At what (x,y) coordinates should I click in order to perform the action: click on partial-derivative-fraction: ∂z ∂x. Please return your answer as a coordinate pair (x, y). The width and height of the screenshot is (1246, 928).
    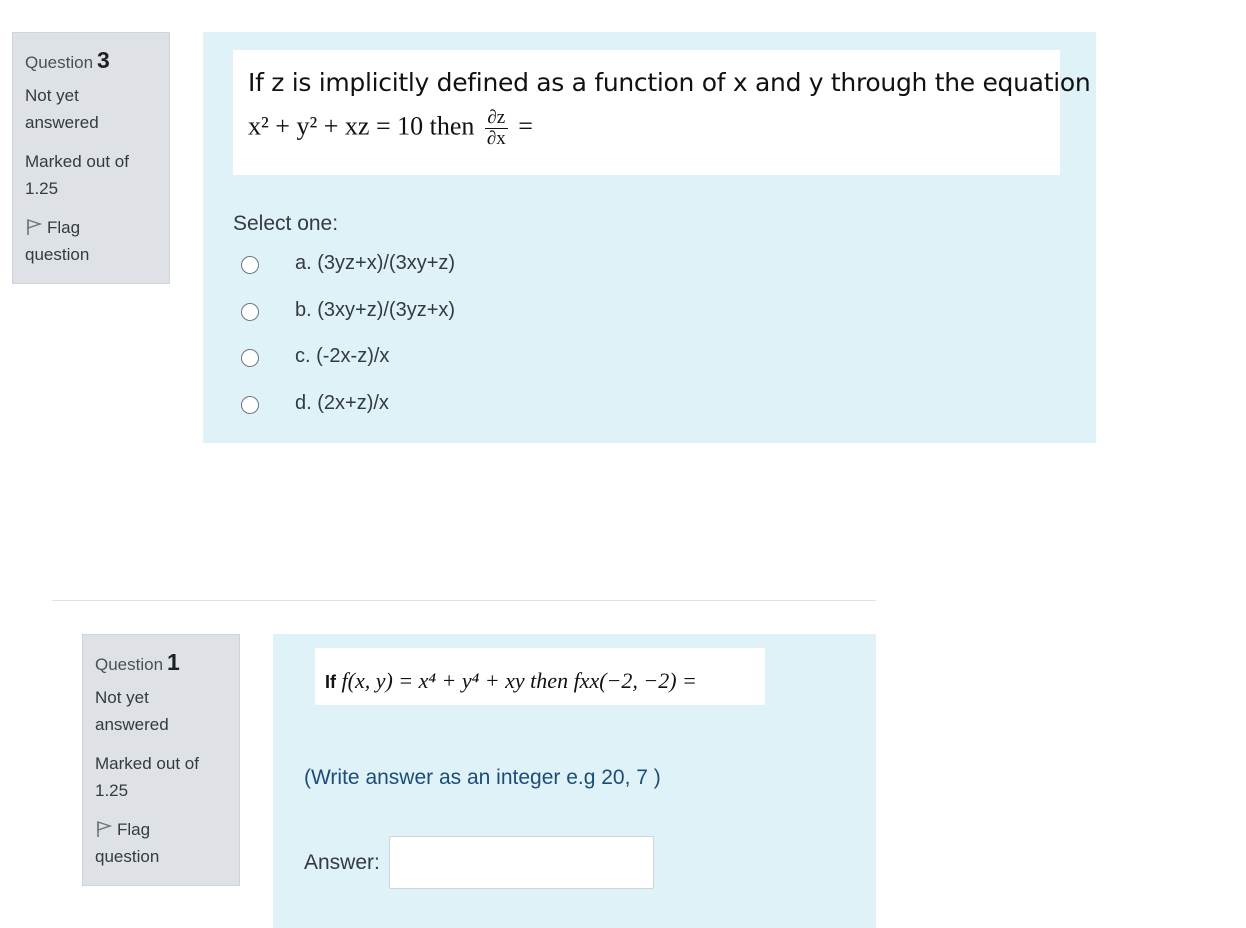
    Looking at the image, I should click on (496, 128).